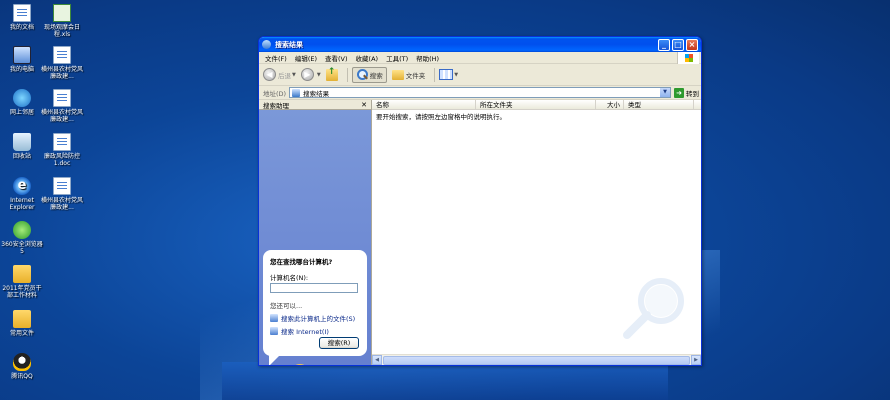 The width and height of the screenshot is (890, 400). I want to click on scroll-right-icon: ▶, so click(696, 360).